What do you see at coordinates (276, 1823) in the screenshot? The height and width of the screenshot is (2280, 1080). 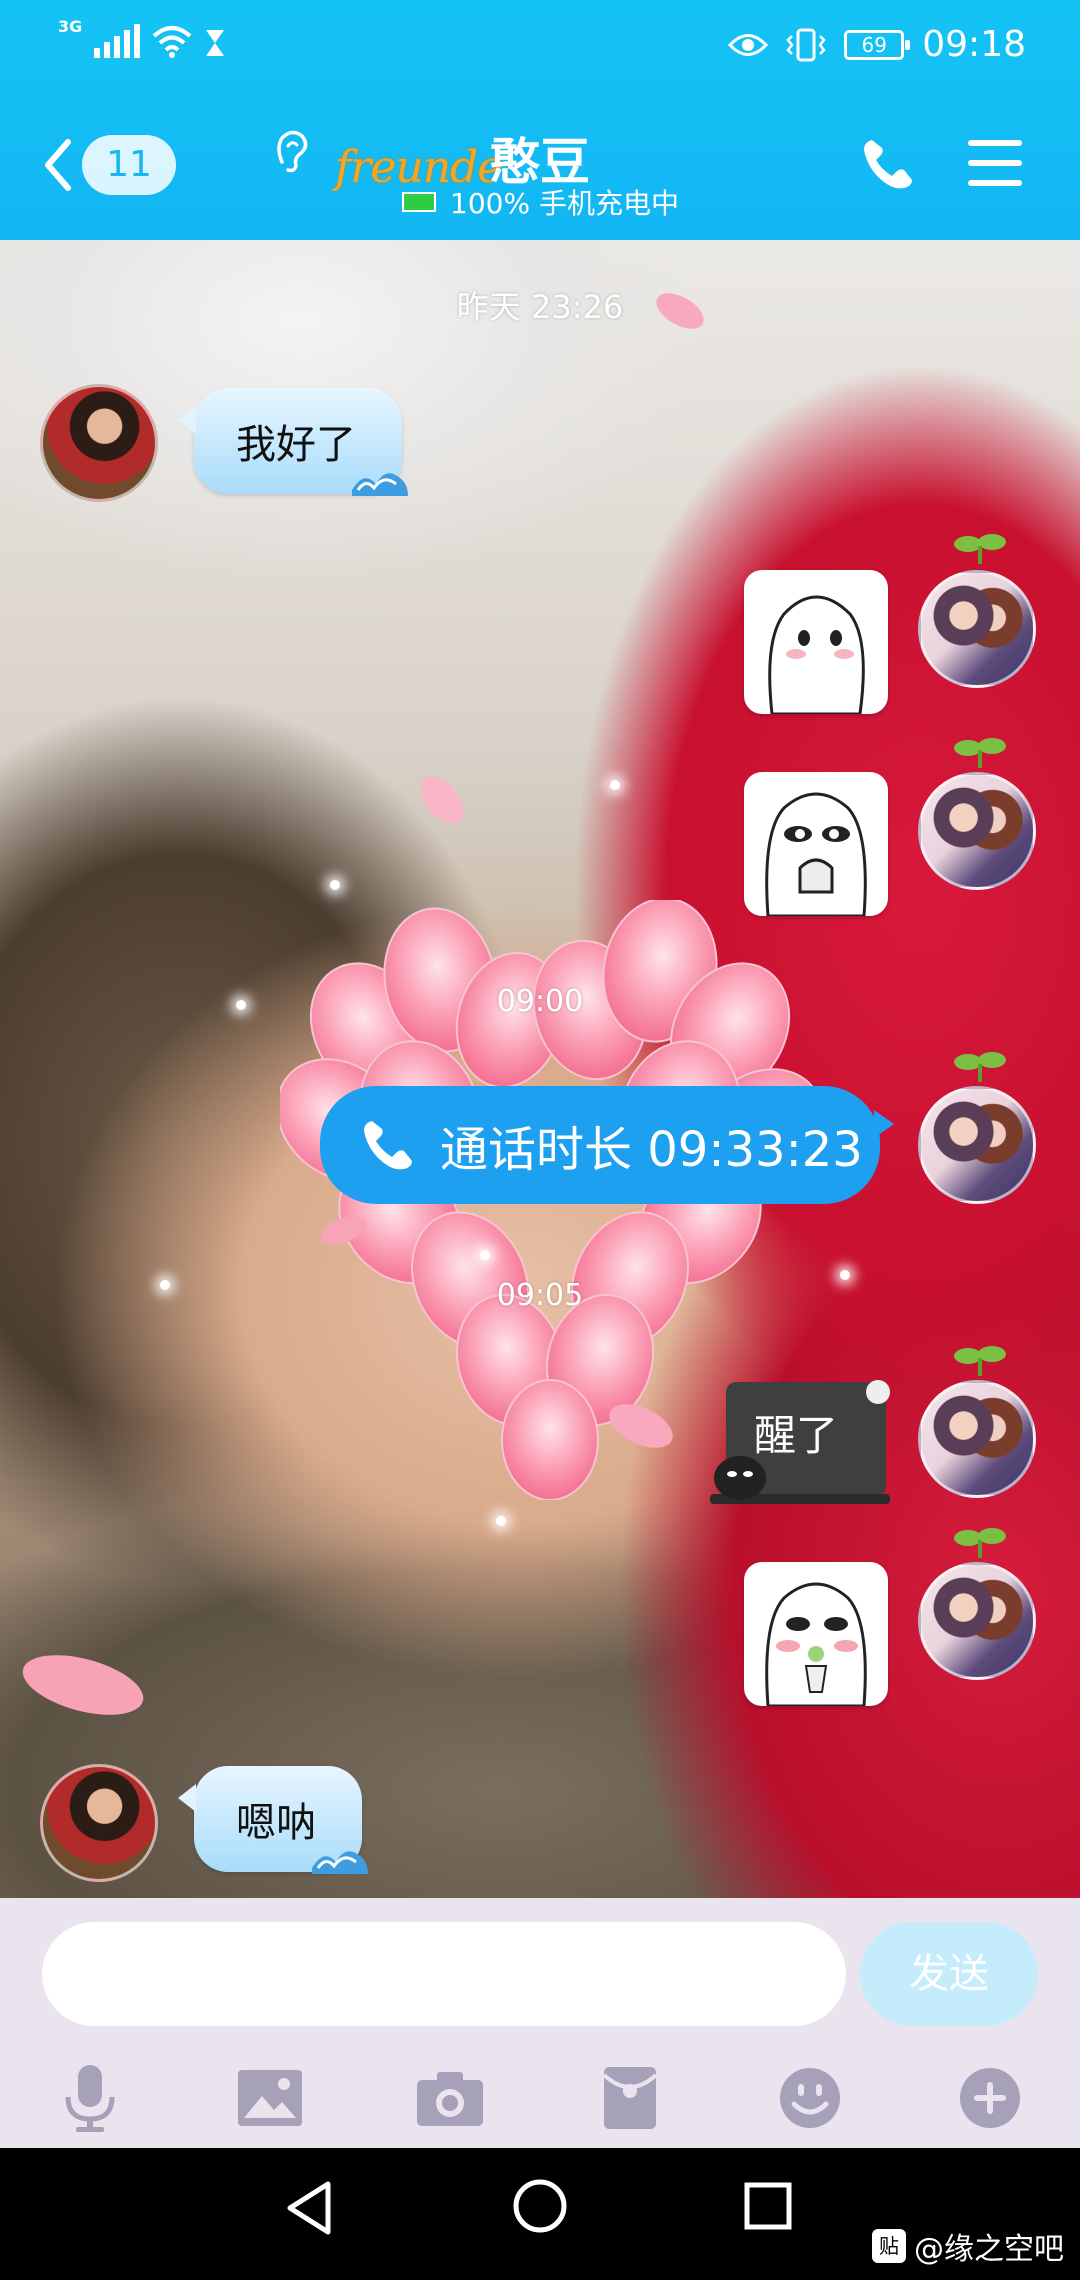 I see `message-text: 嗯呐` at bounding box center [276, 1823].